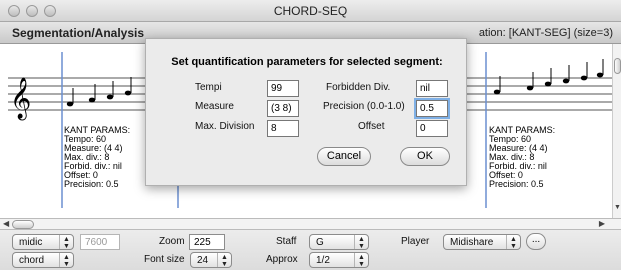 Image resolution: width=621 pixels, height=270 pixels. I want to click on precision-field: 0.5, so click(432, 108).